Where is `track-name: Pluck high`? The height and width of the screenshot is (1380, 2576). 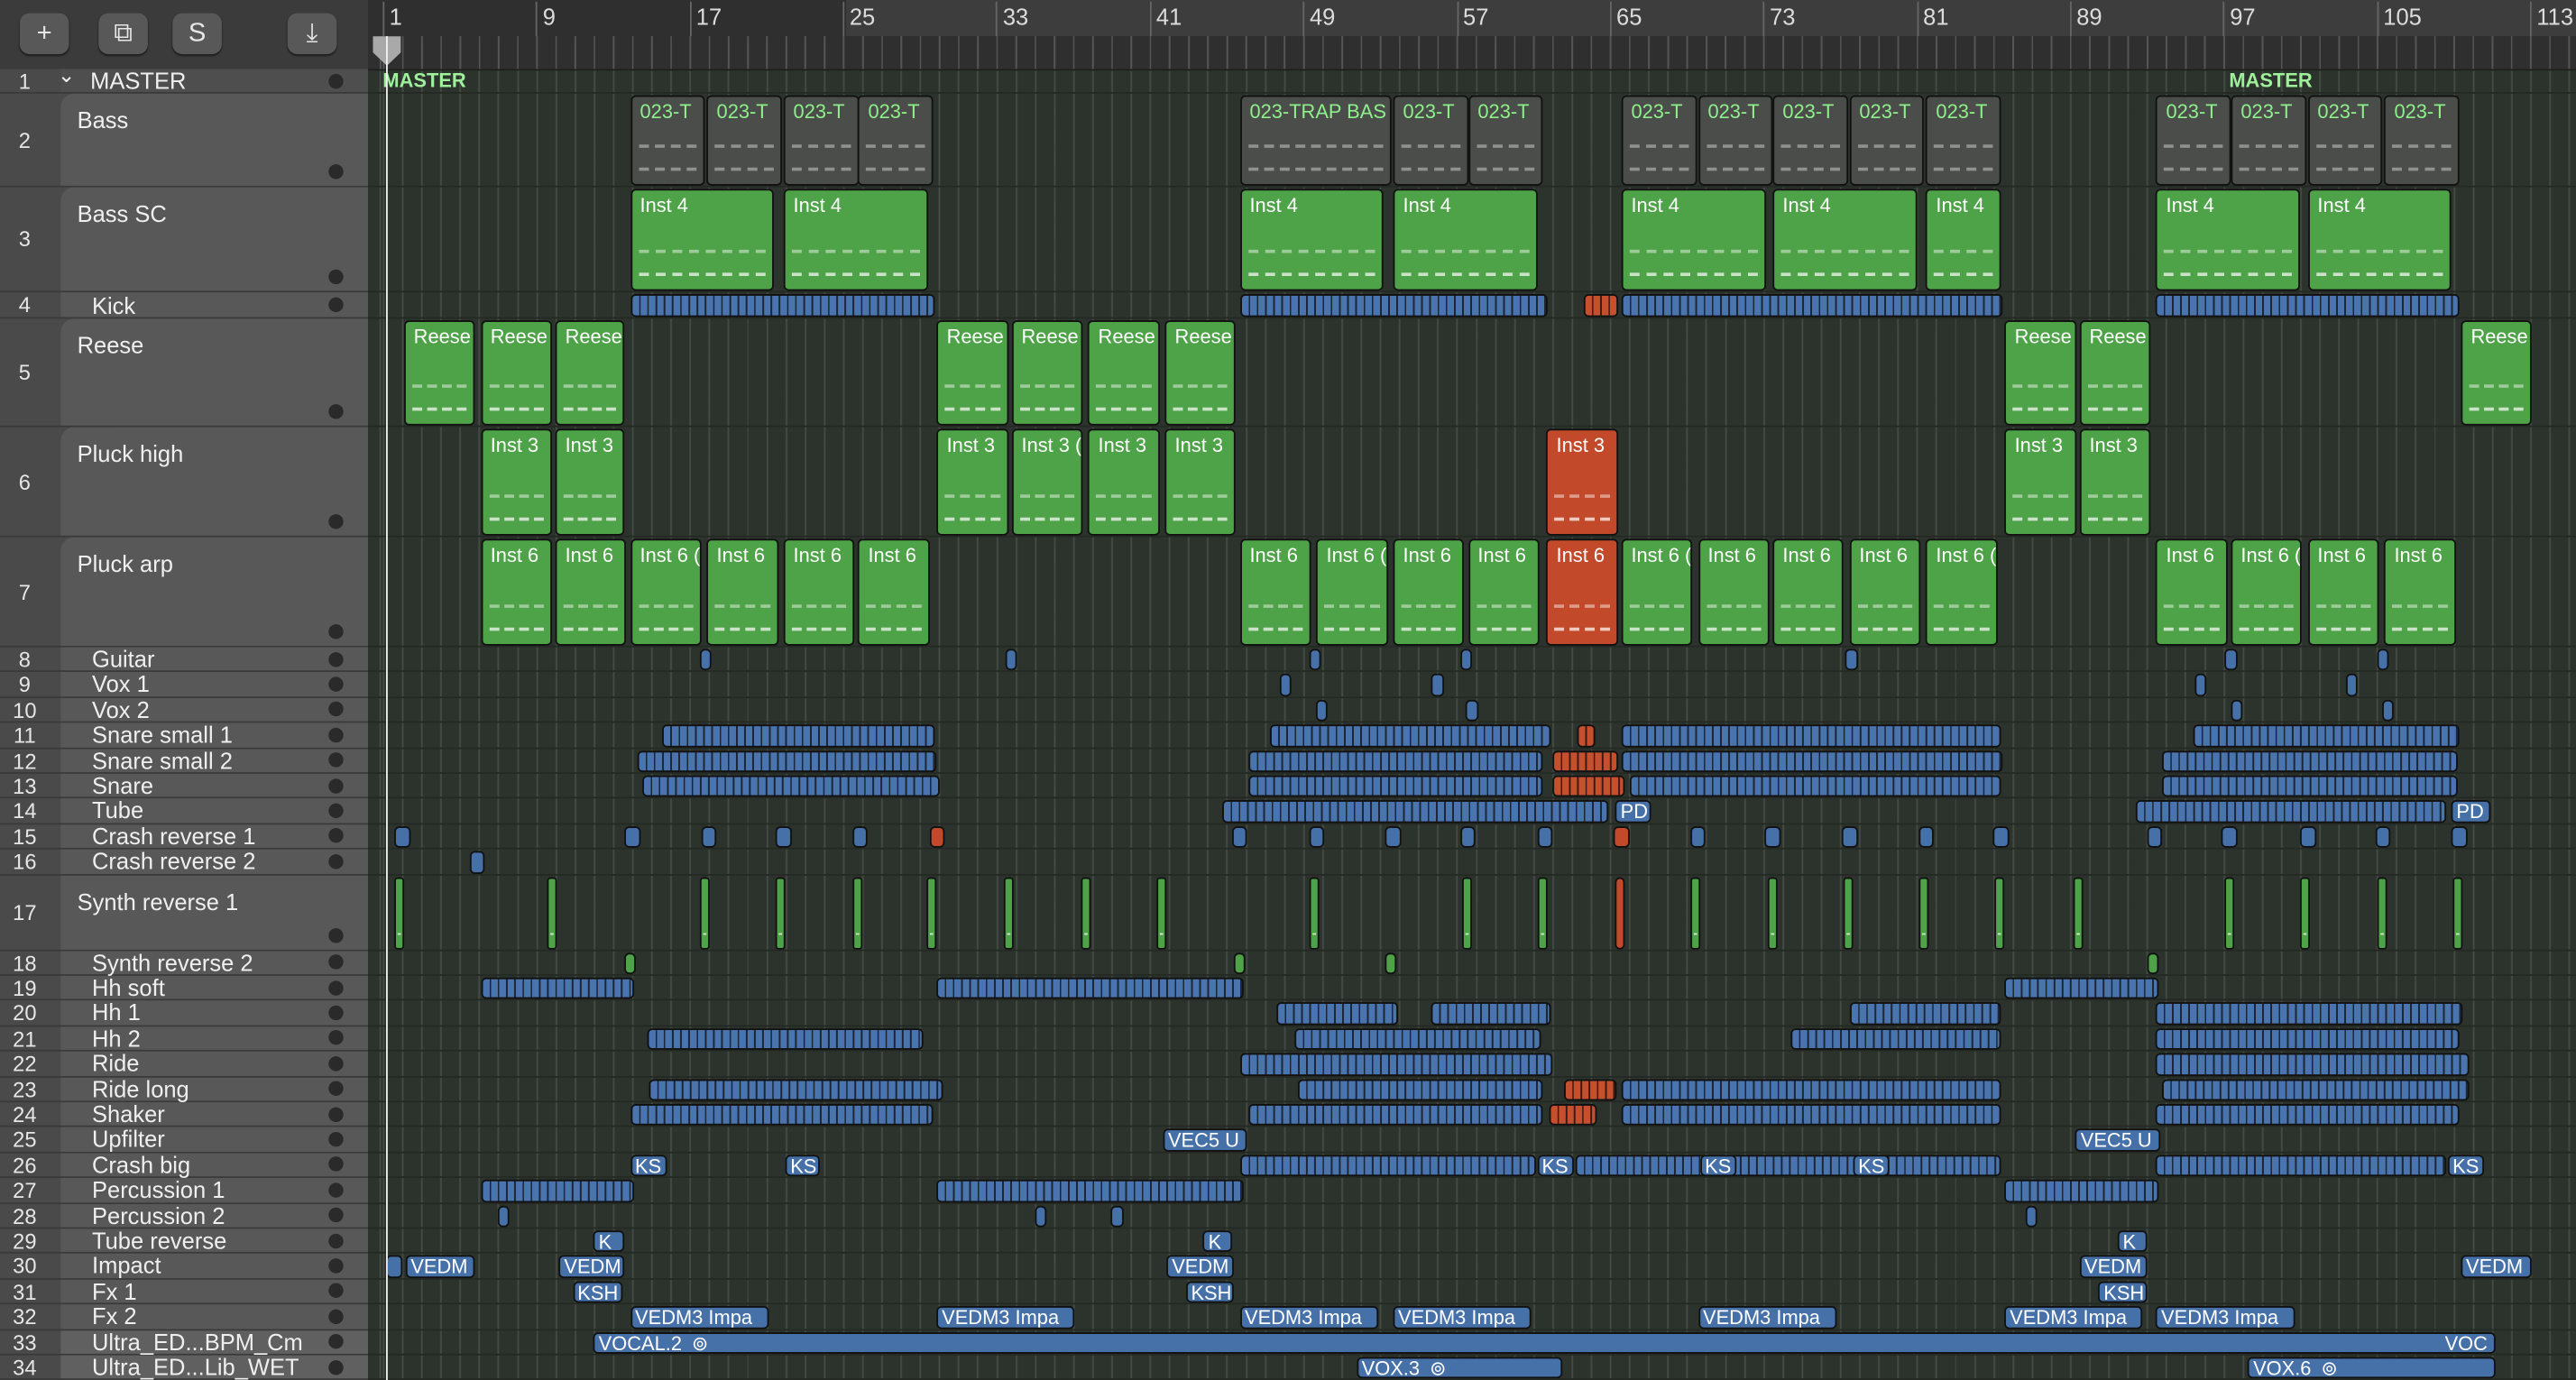
track-name: Pluck high is located at coordinates (131, 453).